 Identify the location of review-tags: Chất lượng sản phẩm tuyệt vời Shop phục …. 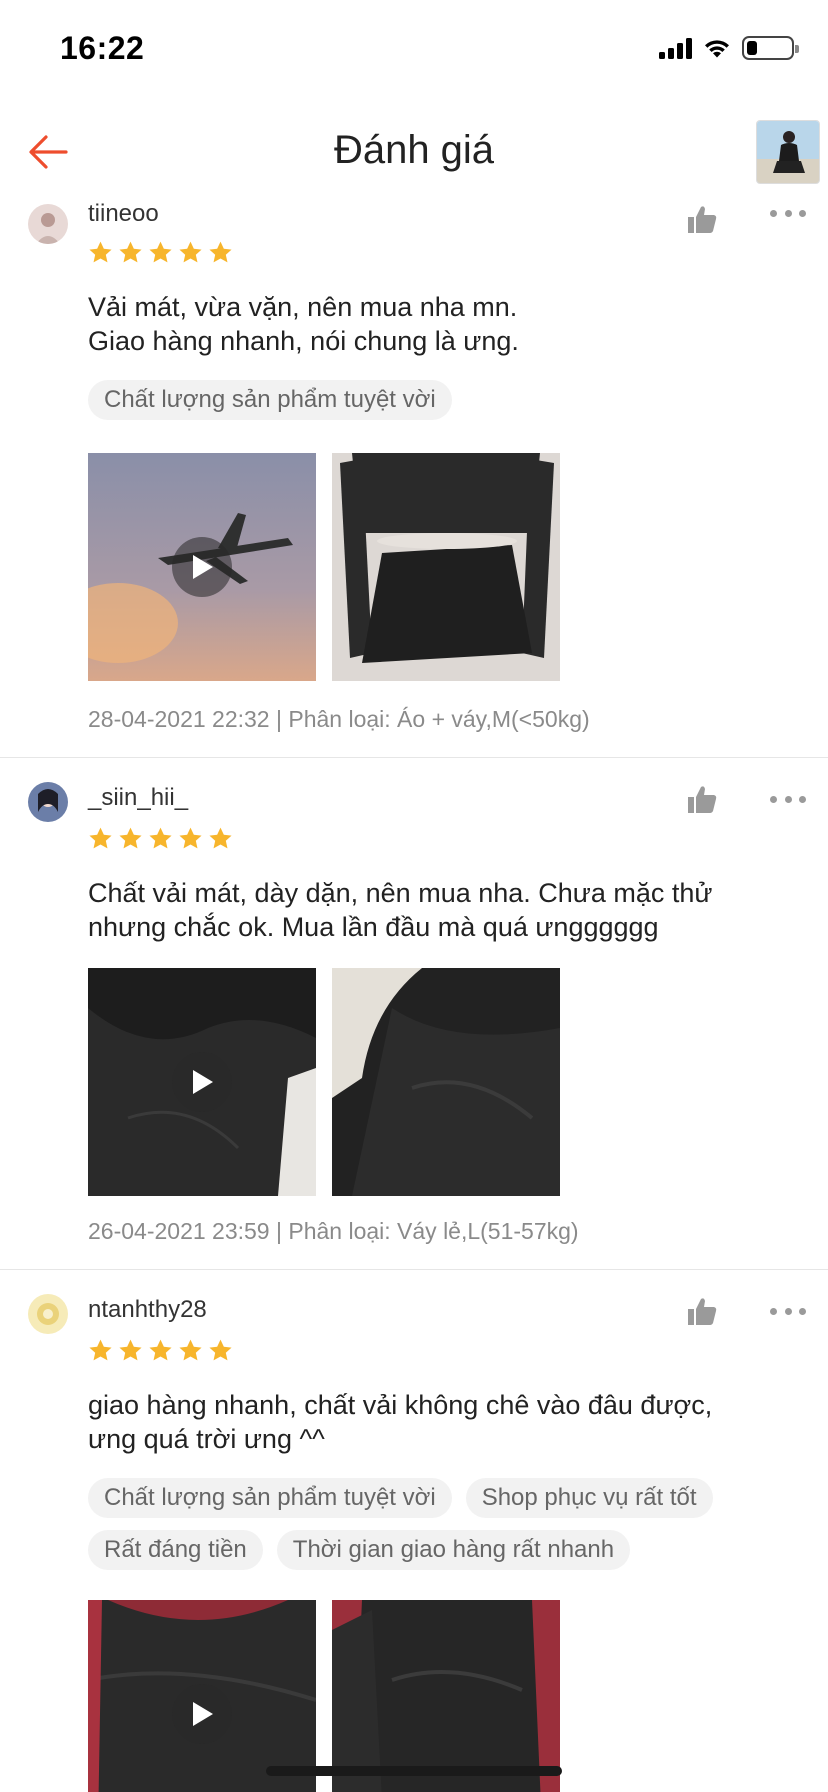
(448, 1524).